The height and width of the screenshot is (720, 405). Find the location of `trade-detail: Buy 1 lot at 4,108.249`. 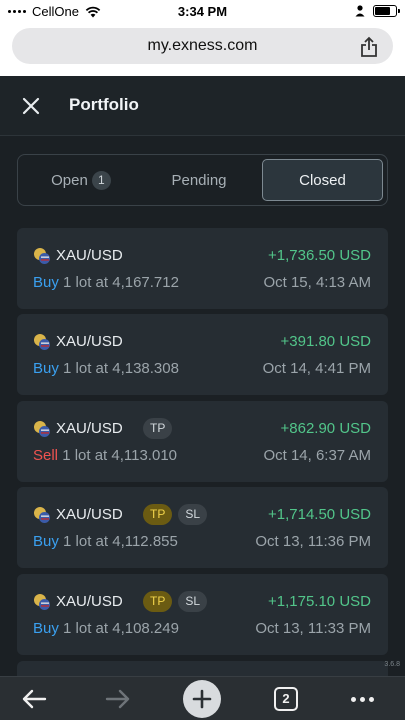

trade-detail: Buy 1 lot at 4,108.249 is located at coordinates (106, 628).